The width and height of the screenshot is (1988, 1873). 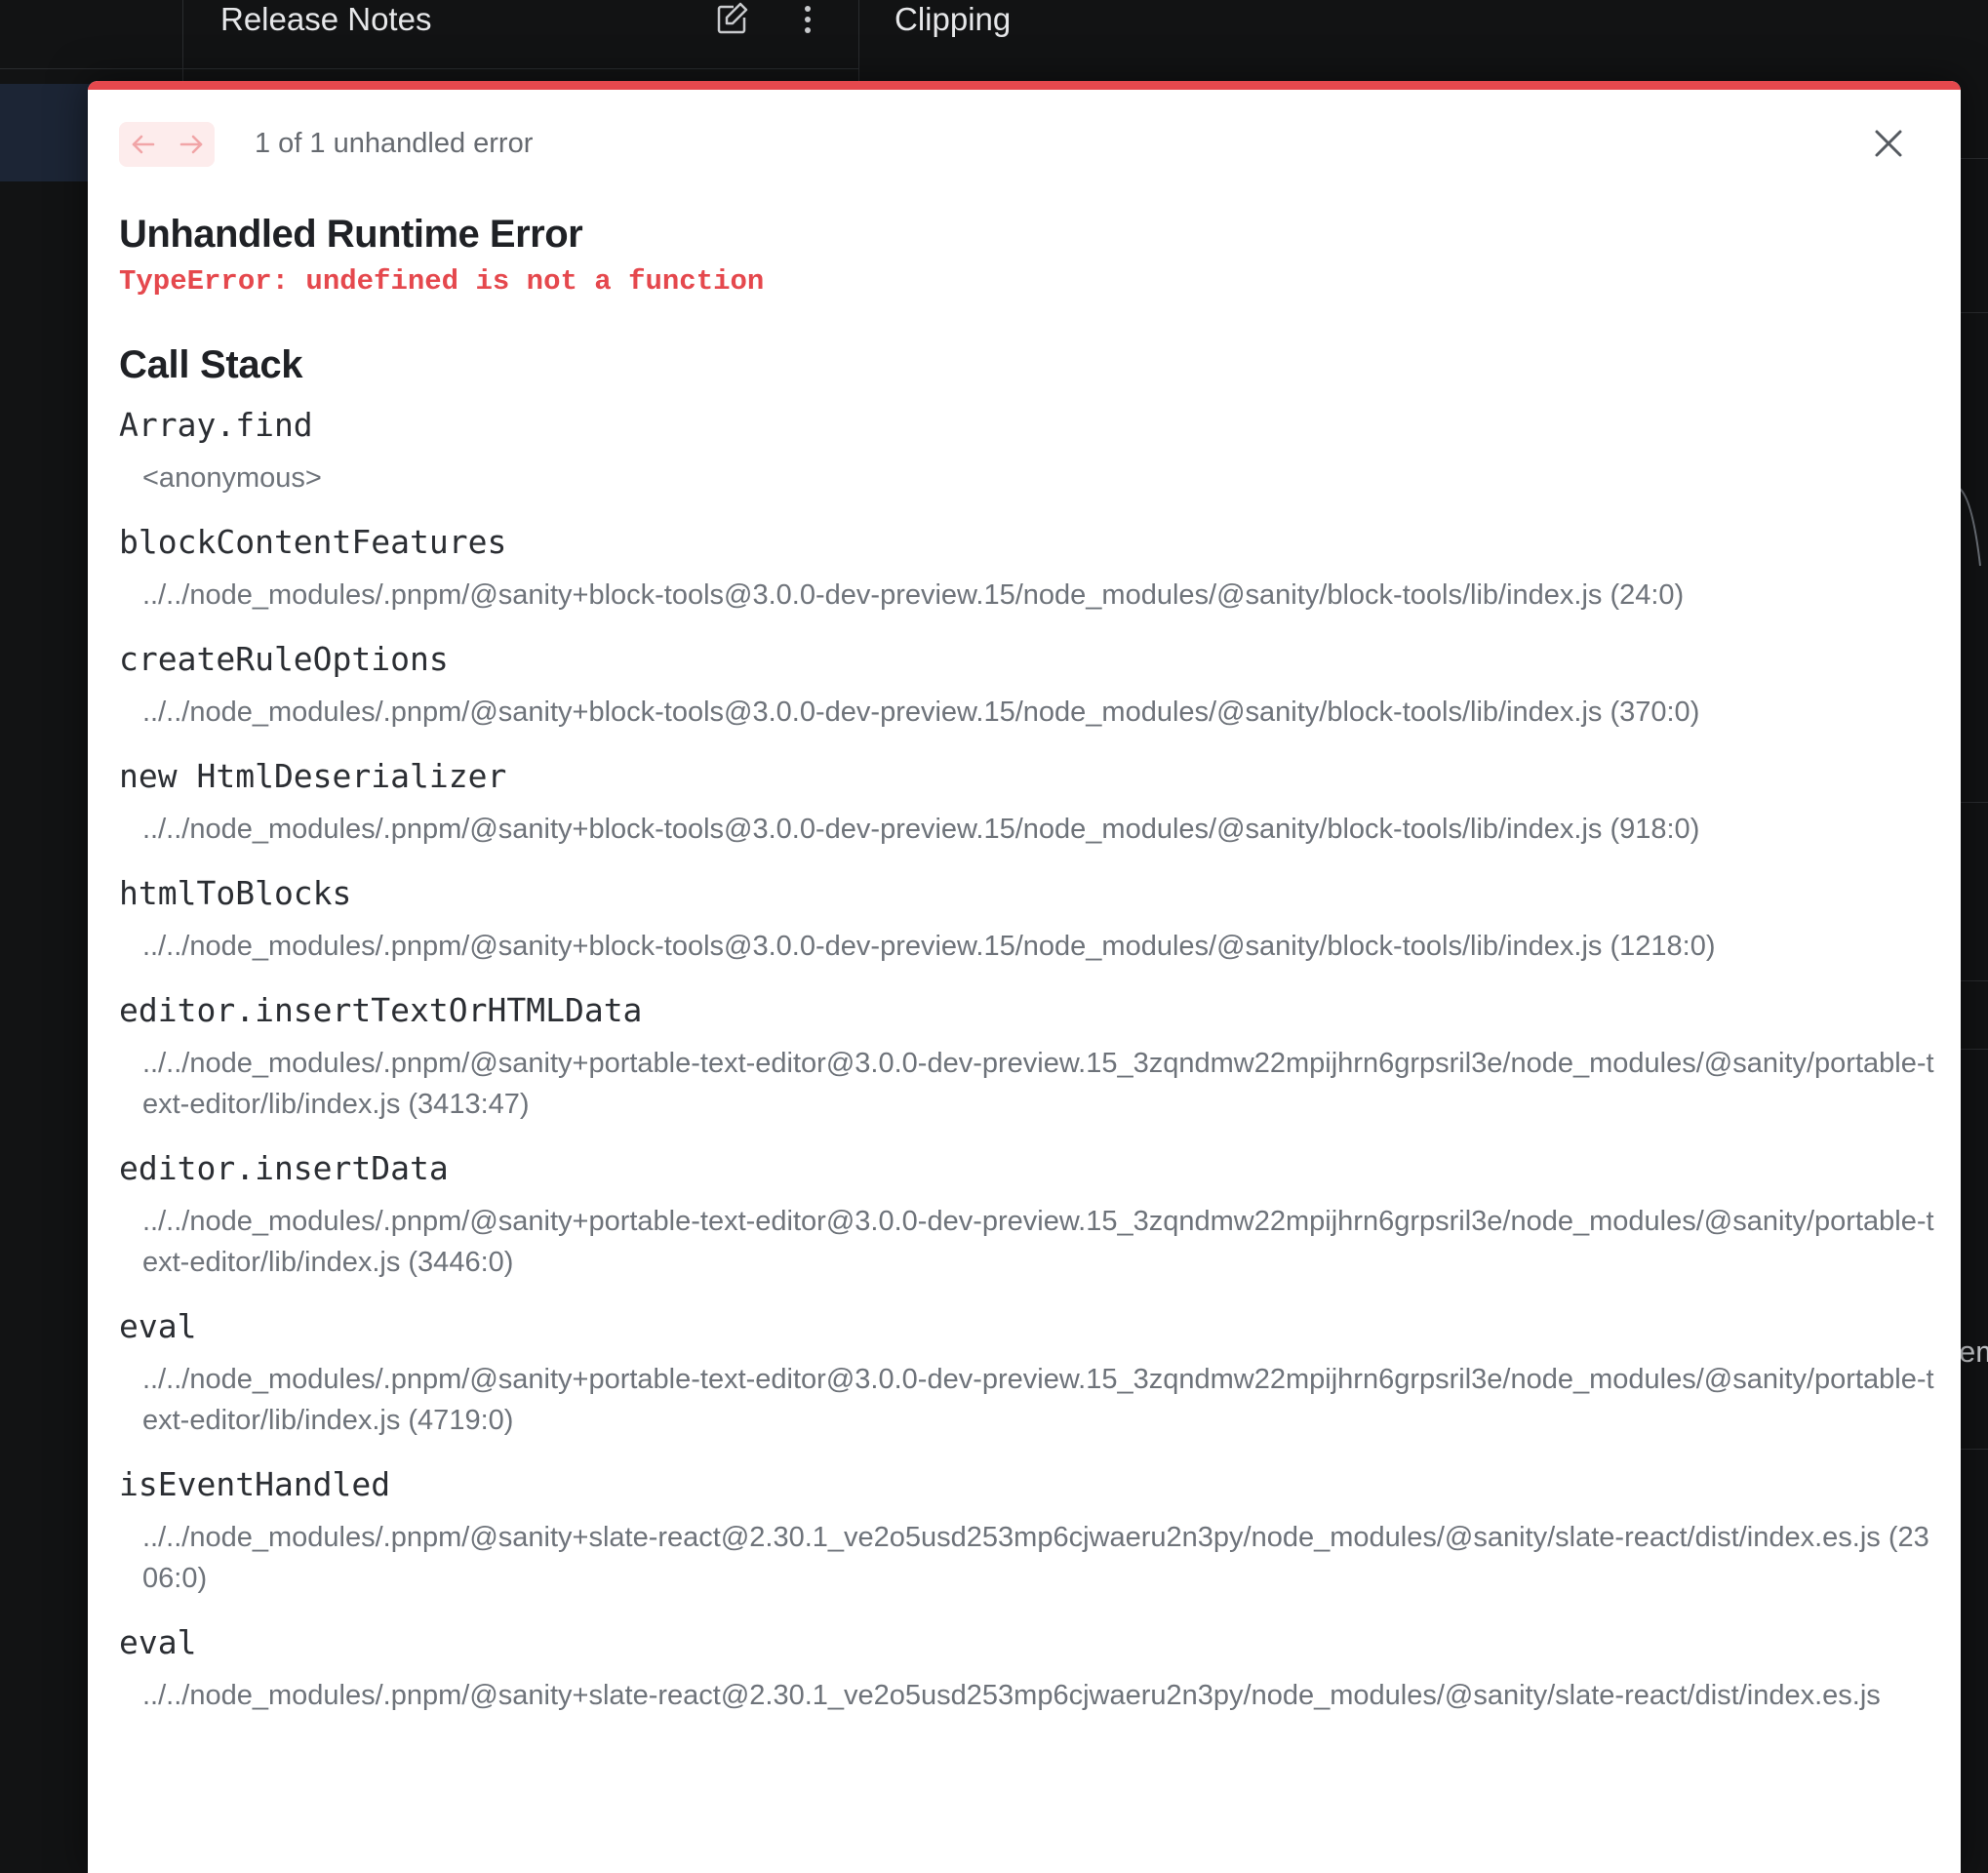 I want to click on arrow-left-icon, so click(x=143, y=144).